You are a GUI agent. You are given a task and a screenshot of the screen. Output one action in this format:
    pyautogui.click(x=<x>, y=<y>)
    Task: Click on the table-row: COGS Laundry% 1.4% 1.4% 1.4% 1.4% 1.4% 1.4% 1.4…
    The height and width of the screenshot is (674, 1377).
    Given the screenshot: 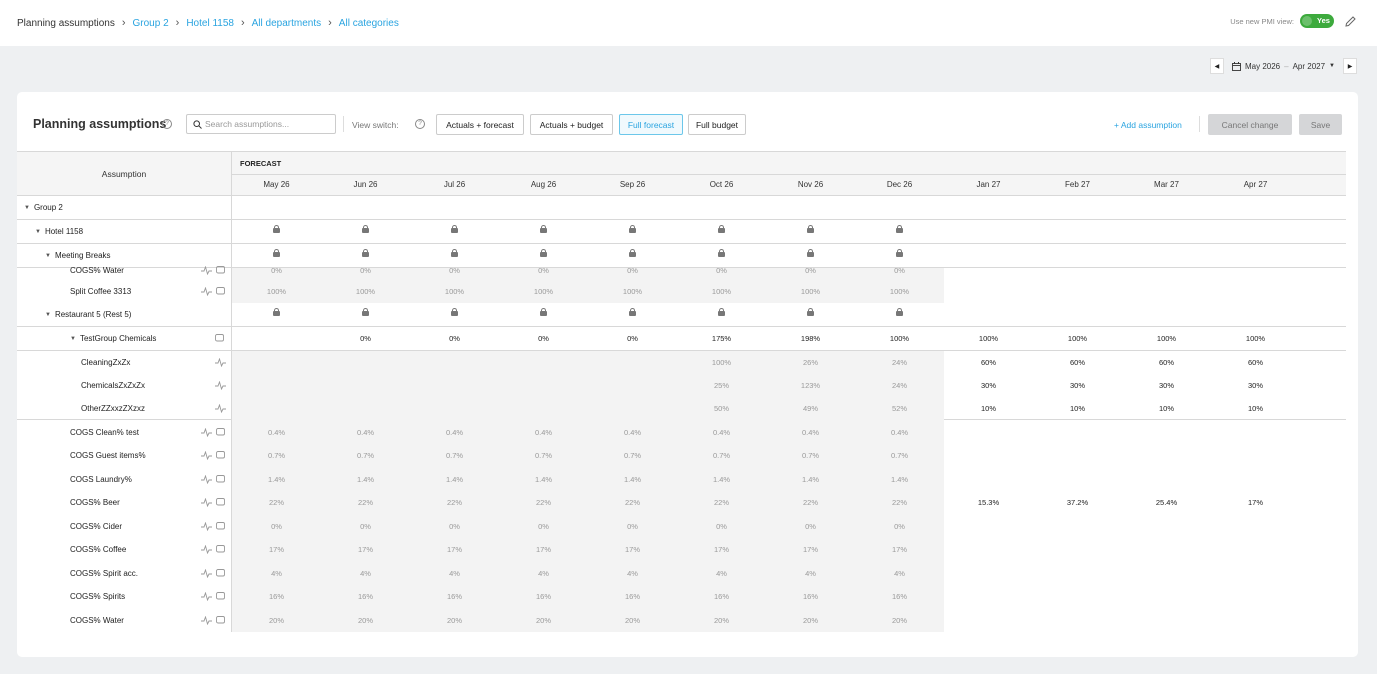 What is the action you would take?
    pyautogui.click(x=681, y=479)
    